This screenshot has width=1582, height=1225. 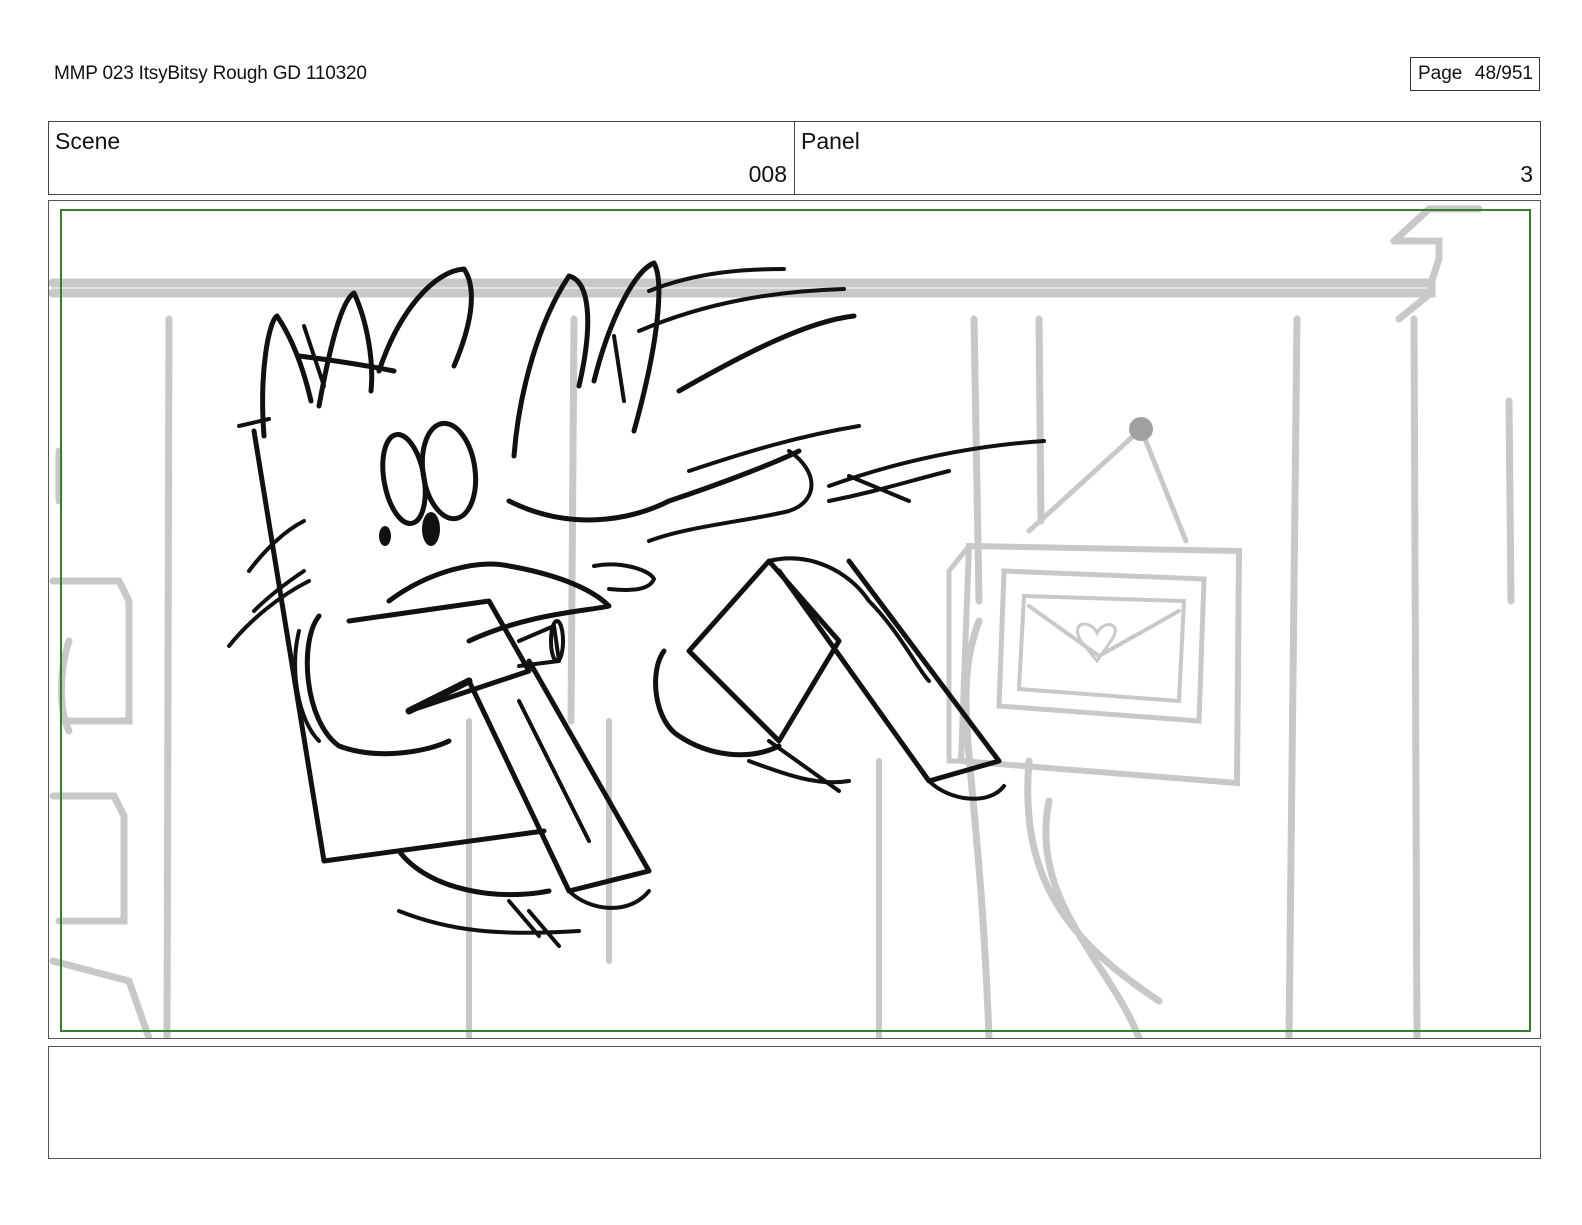 I want to click on page-counter: Page 48/951, so click(x=1475, y=74).